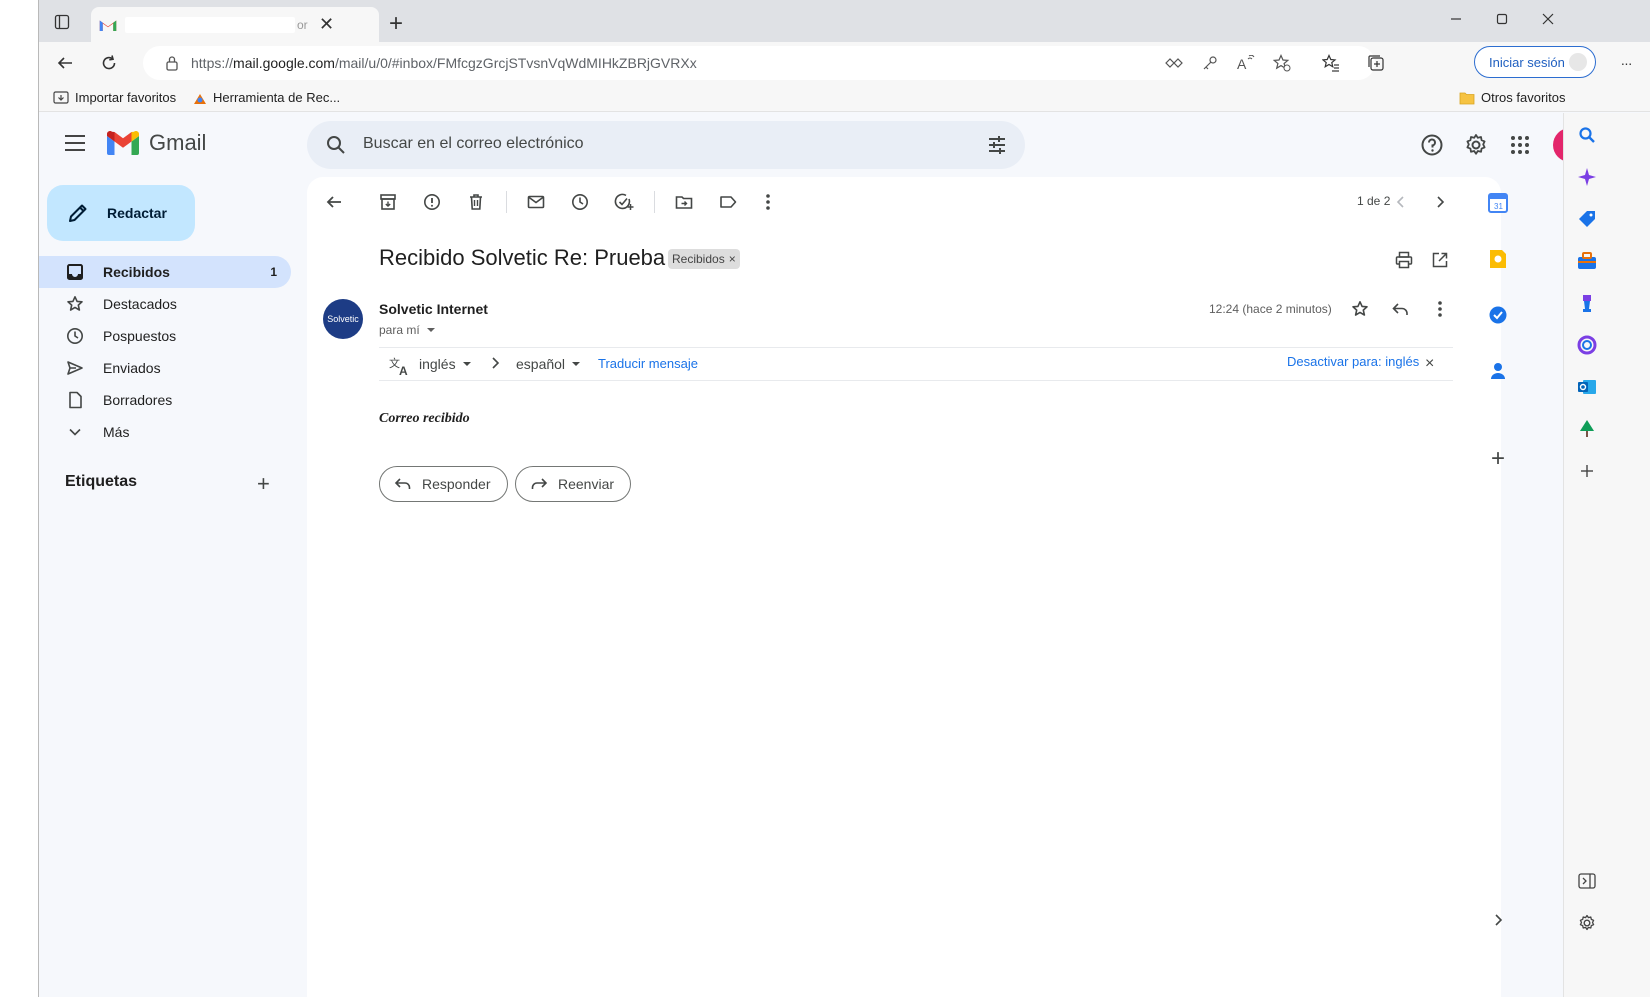 The image size is (1650, 999). I want to click on open-new-window-icon, so click(1440, 260).